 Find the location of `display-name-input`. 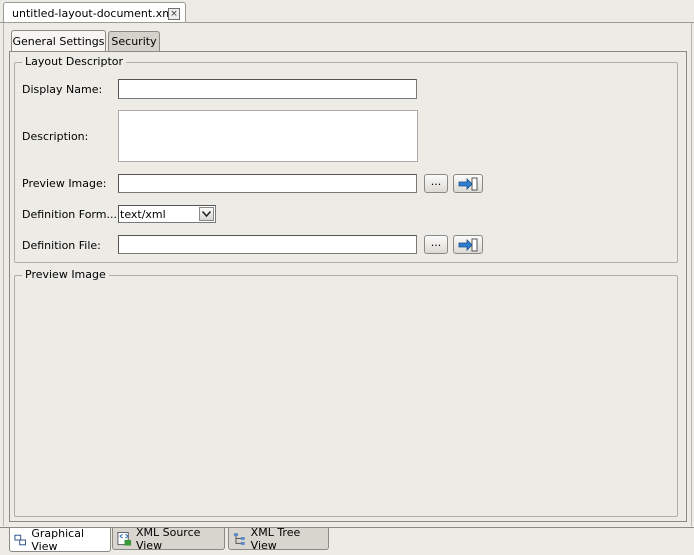

display-name-input is located at coordinates (267, 89).